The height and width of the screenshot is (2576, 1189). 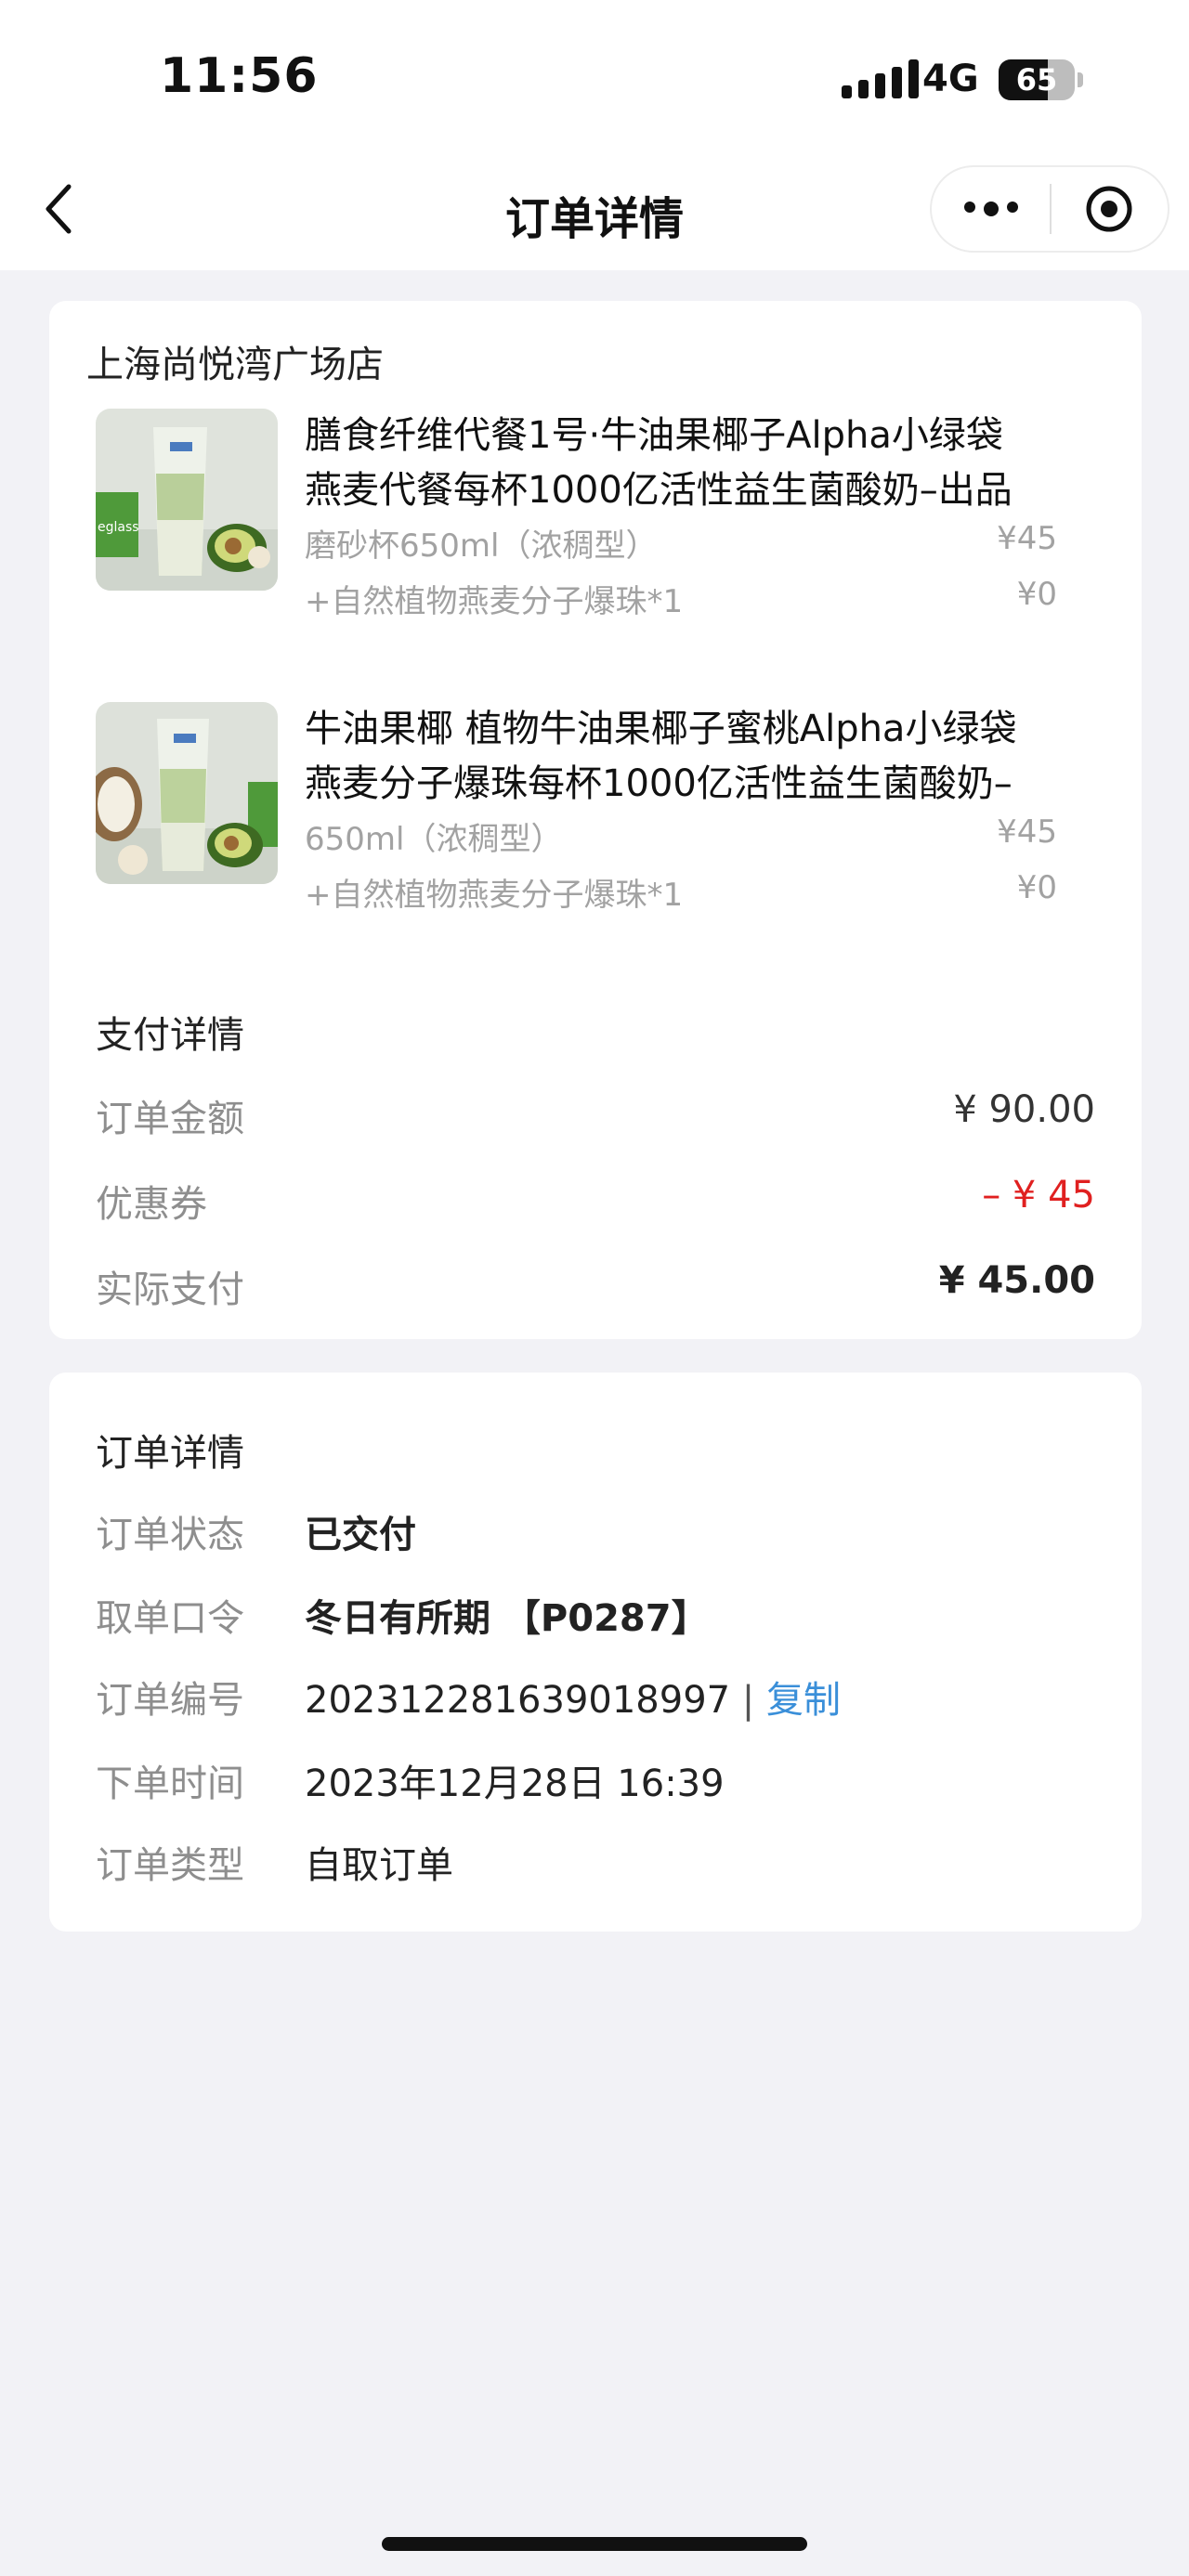 I want to click on order-number-value: 202312281639018997, so click(x=518, y=1700).